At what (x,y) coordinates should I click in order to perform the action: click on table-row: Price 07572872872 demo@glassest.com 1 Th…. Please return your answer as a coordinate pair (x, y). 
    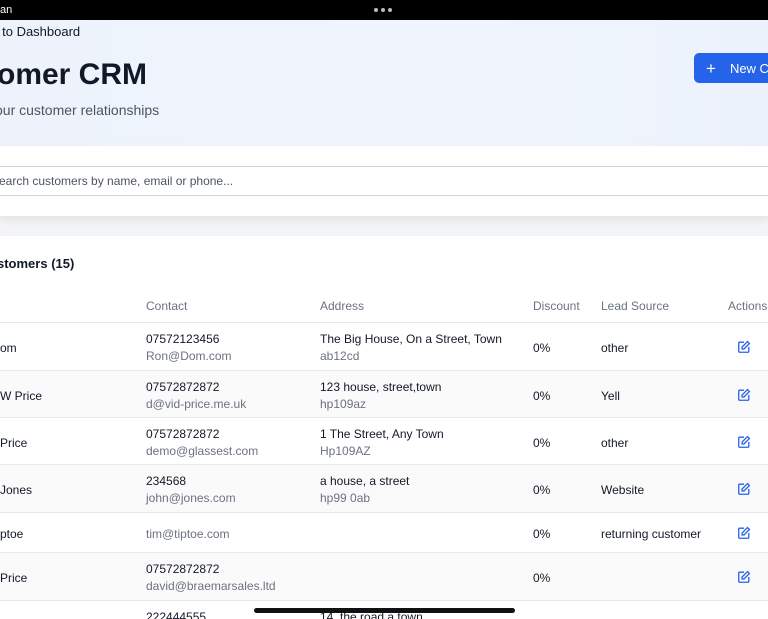
    Looking at the image, I should click on (384, 440).